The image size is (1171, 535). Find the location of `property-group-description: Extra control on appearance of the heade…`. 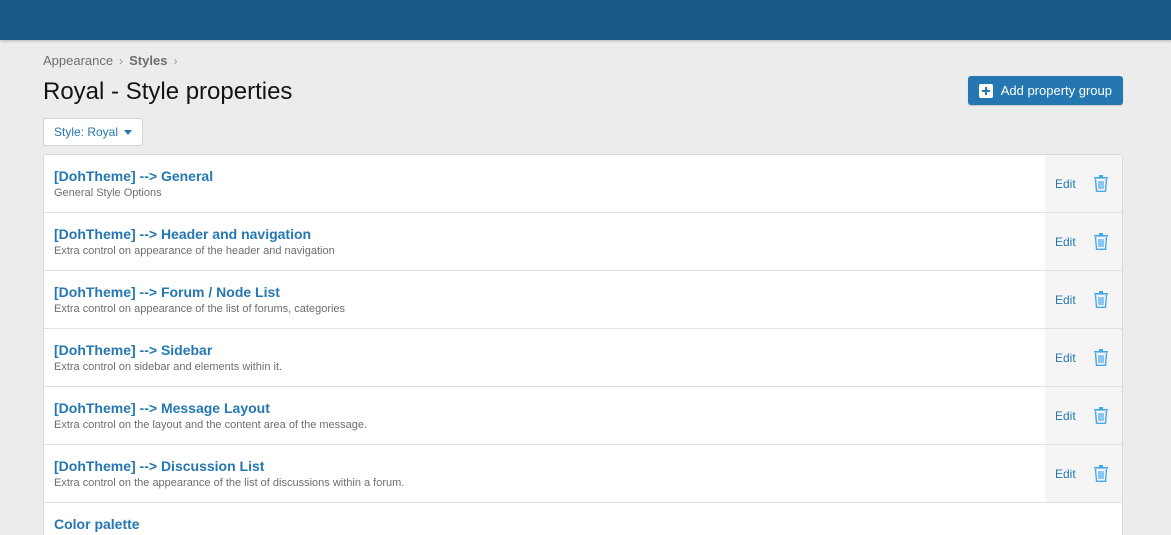

property-group-description: Extra control on appearance of the heade… is located at coordinates (194, 251).